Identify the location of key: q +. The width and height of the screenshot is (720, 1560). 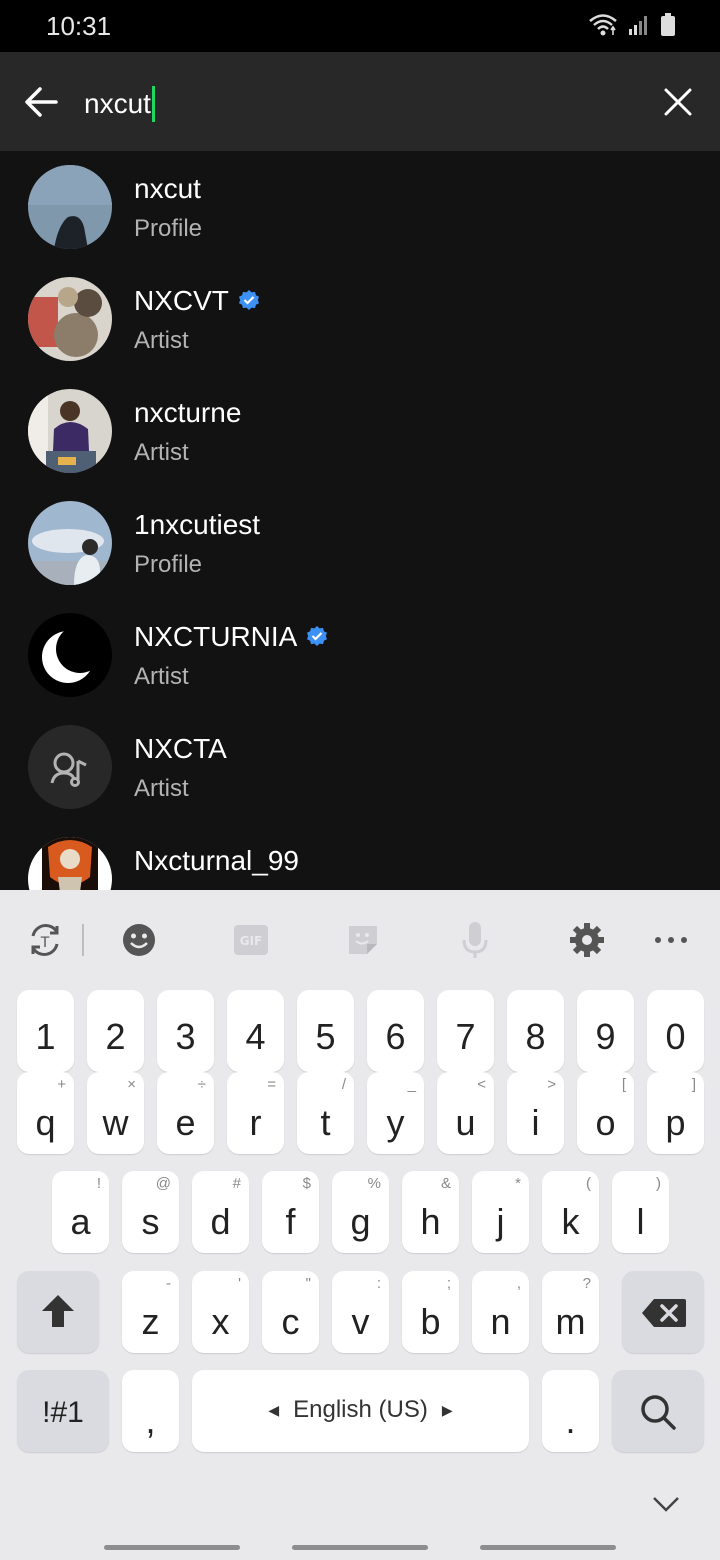
(45, 1113).